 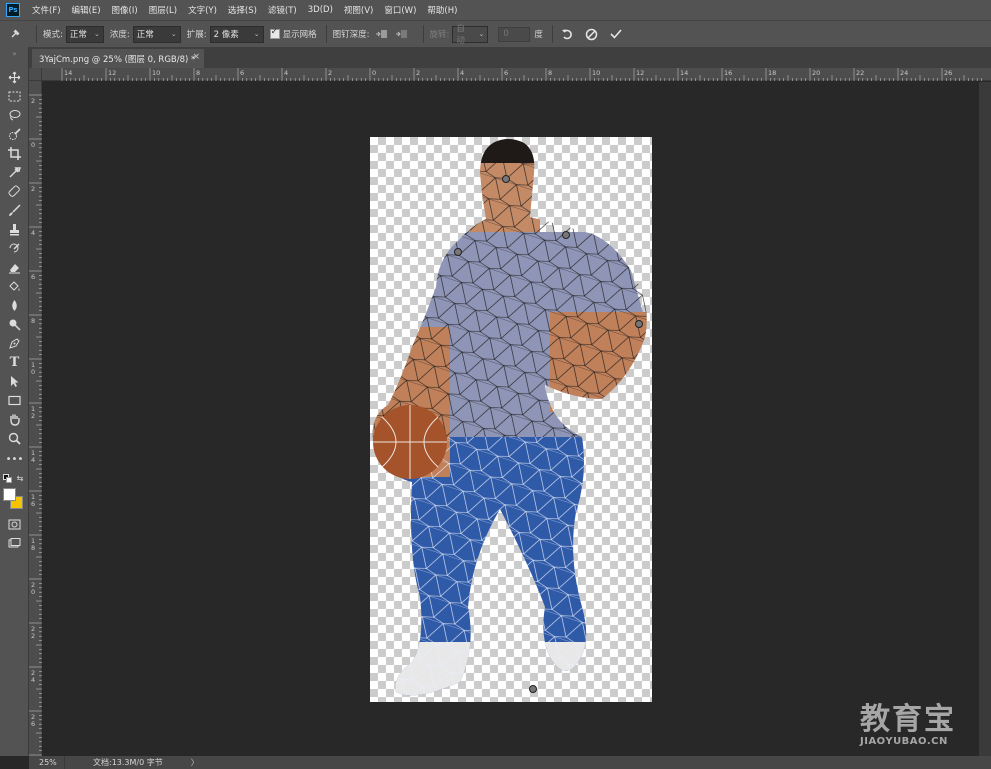 What do you see at coordinates (236, 34) in the screenshot?
I see `expansion-select: 2 像素 ⌄` at bounding box center [236, 34].